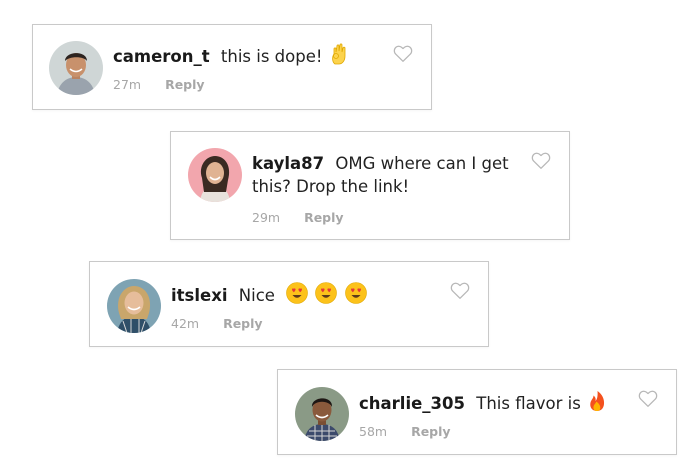 The image size is (700, 475). I want to click on comment-text: This flavor is, so click(528, 403).